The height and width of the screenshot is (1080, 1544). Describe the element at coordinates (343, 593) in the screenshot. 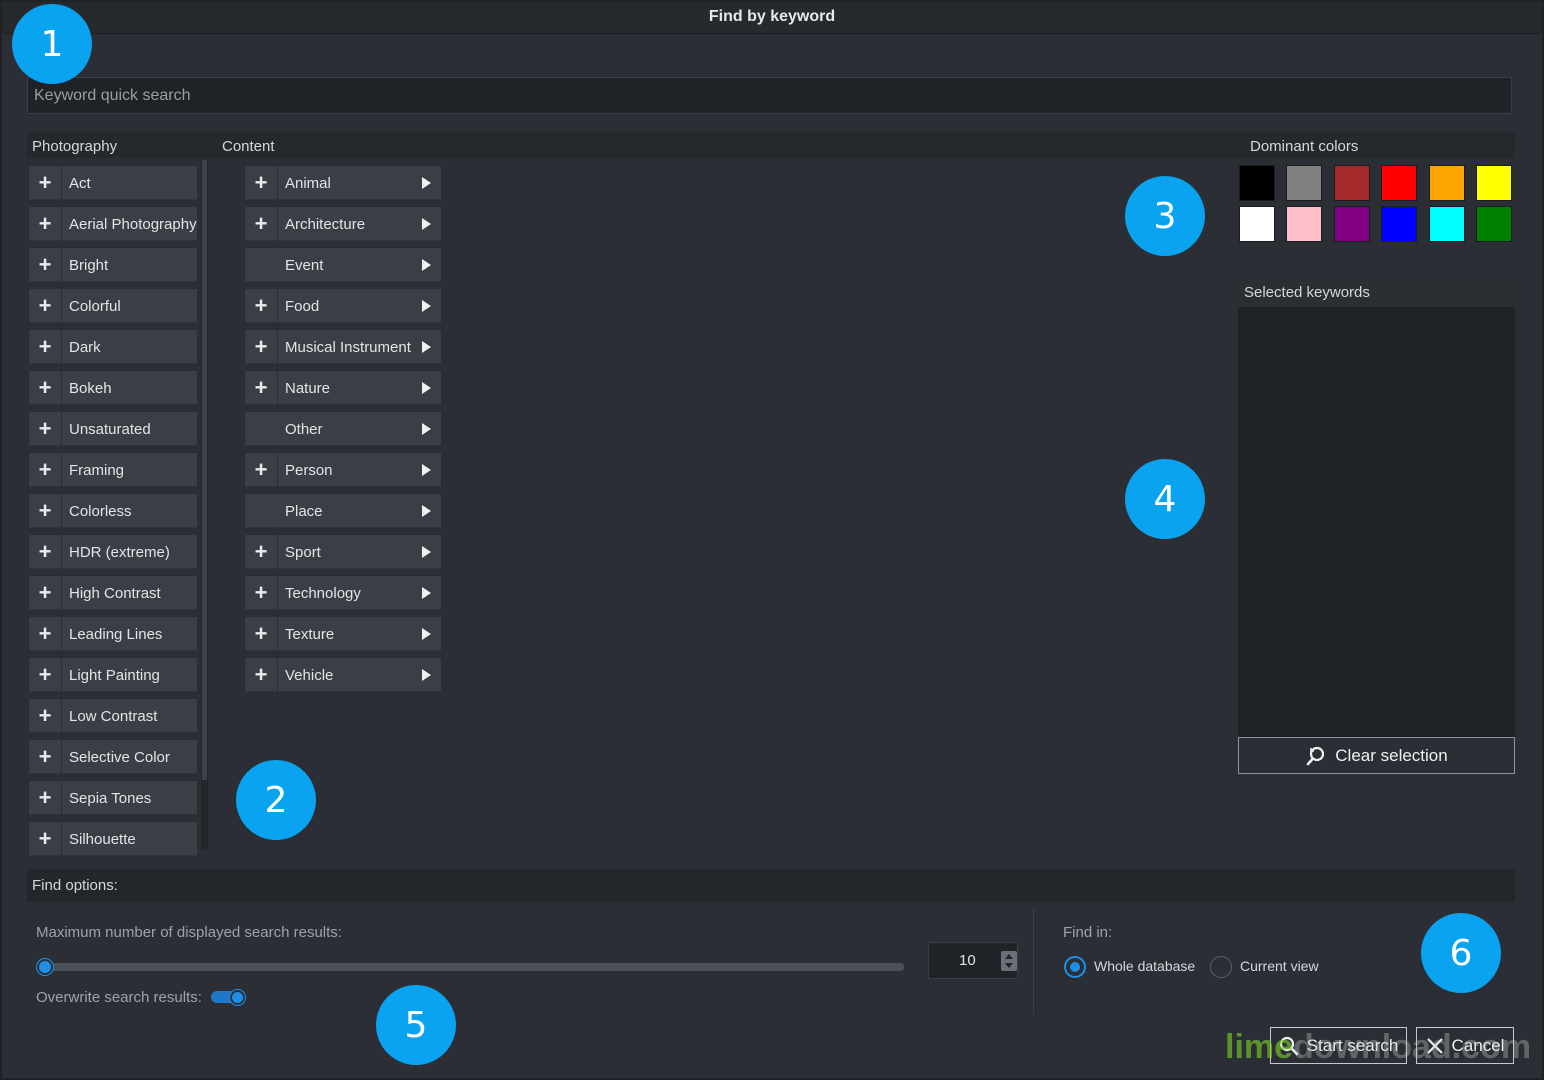

I see `content-keyword-button: + Technology` at that location.